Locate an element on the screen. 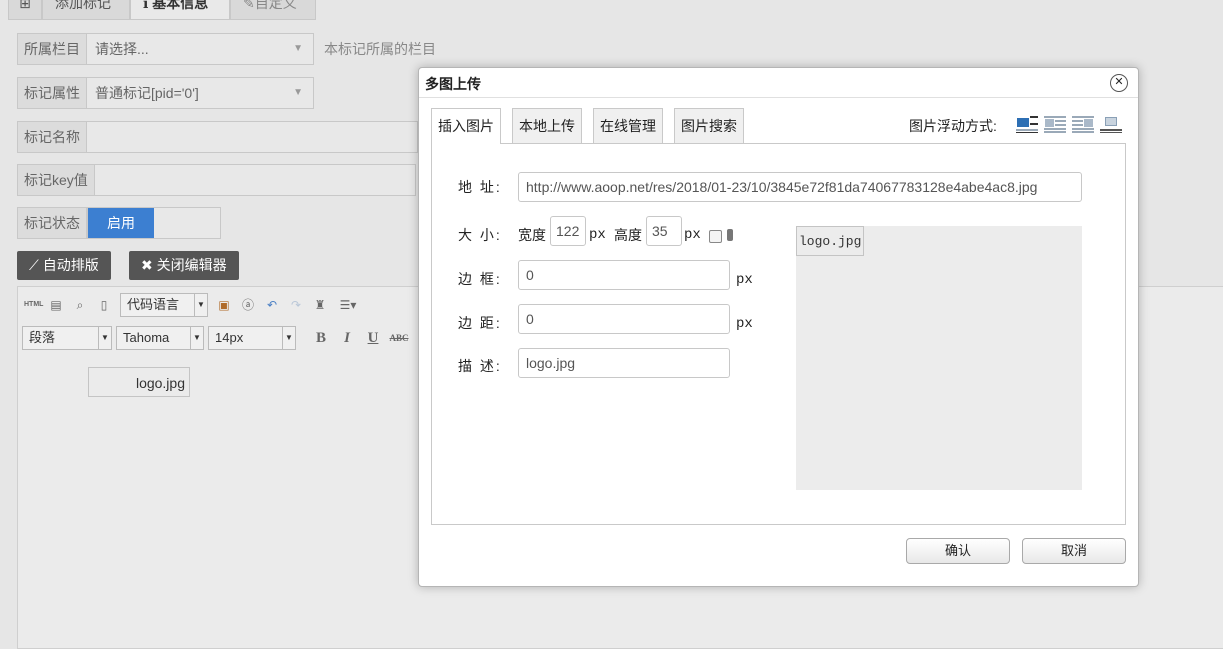  border-label: 边 框: is located at coordinates (480, 279).